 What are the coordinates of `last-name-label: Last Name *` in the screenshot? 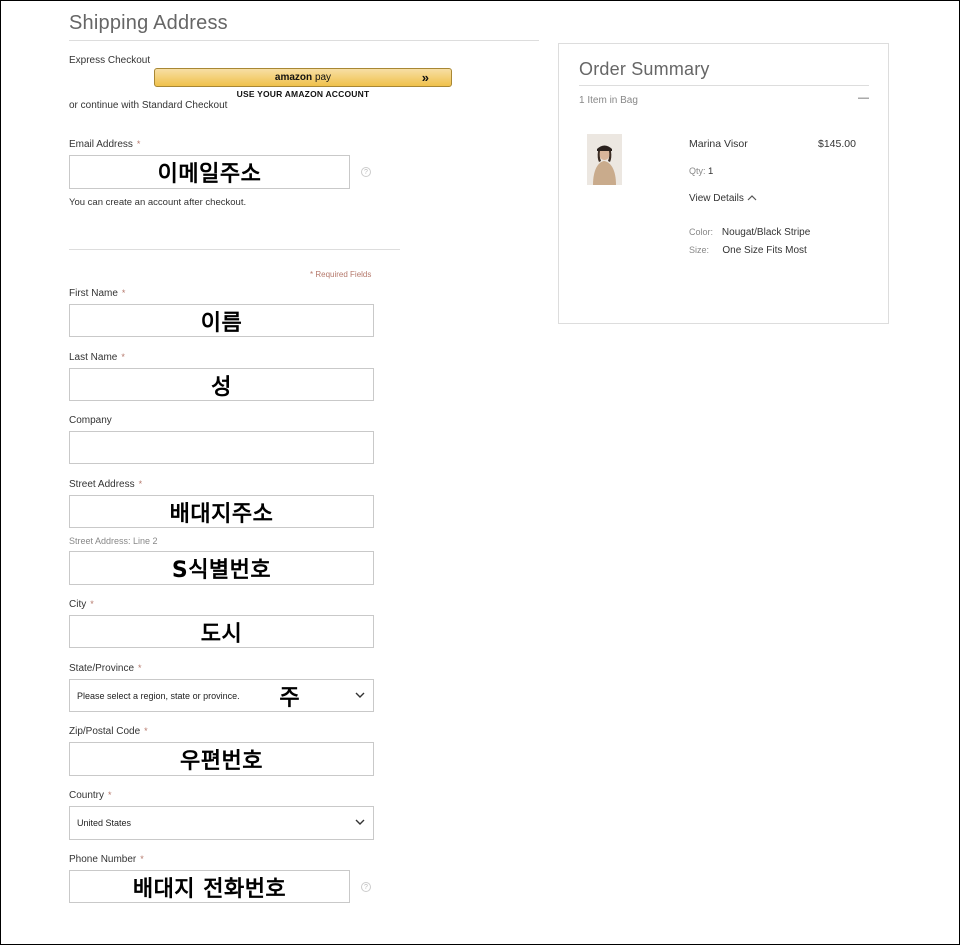 It's located at (97, 357).